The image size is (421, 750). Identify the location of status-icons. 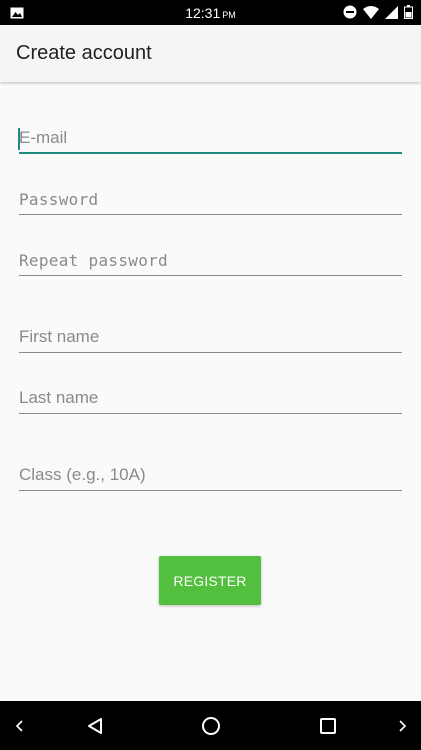
(378, 14).